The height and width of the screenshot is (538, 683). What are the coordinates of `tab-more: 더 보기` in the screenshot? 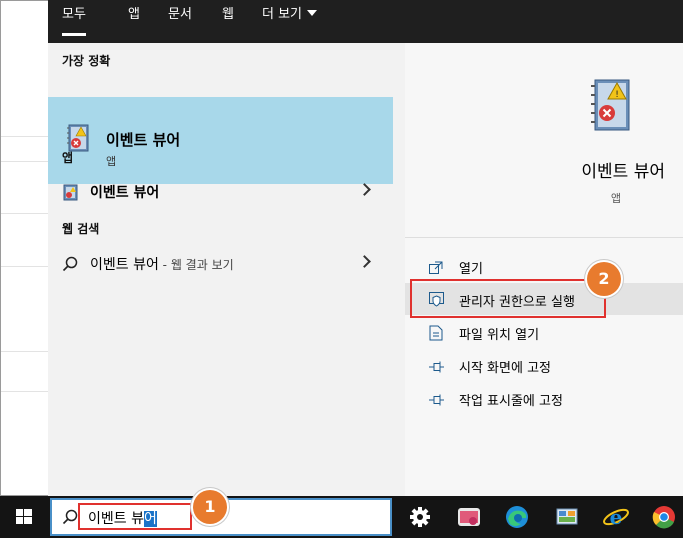 It's located at (290, 18).